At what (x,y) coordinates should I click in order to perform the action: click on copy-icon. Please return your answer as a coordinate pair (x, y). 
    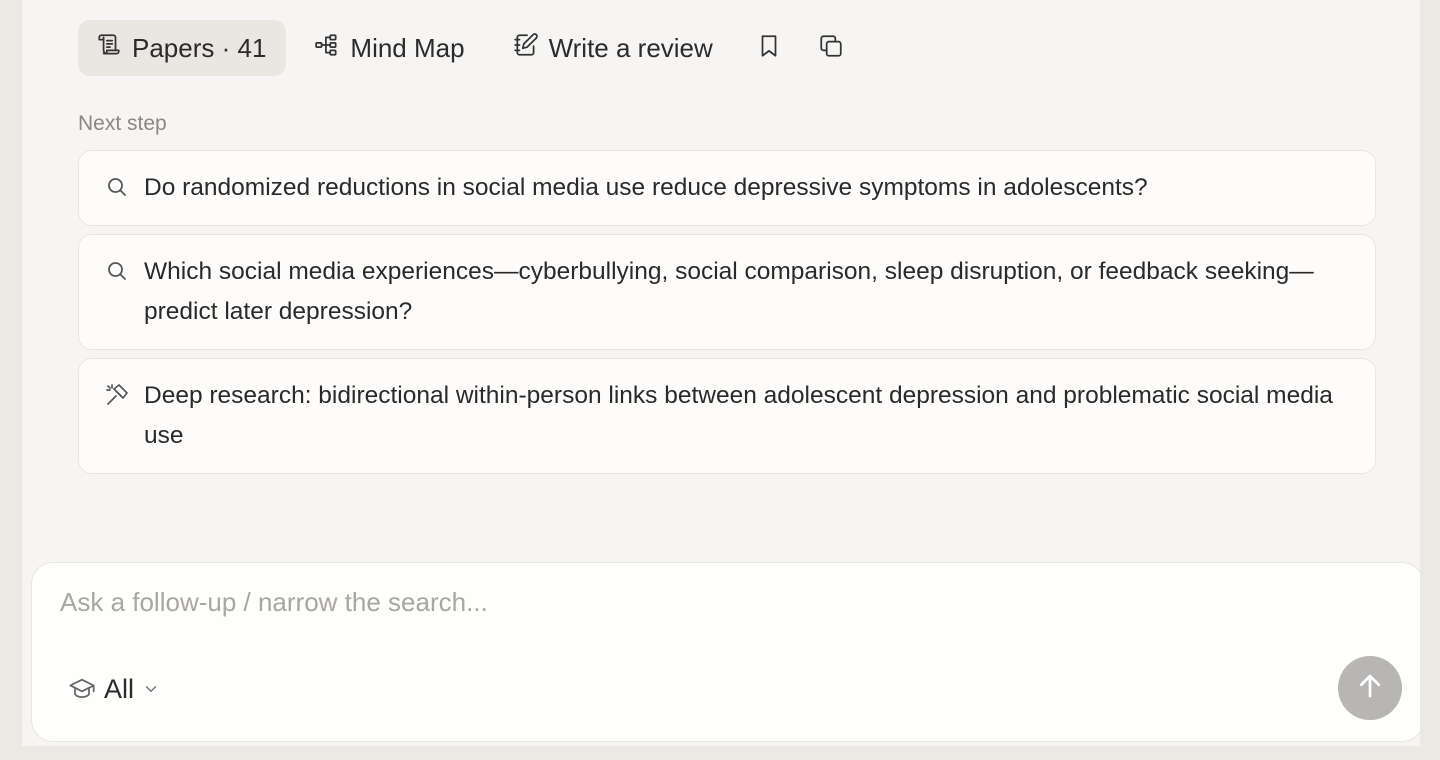
    Looking at the image, I should click on (831, 48).